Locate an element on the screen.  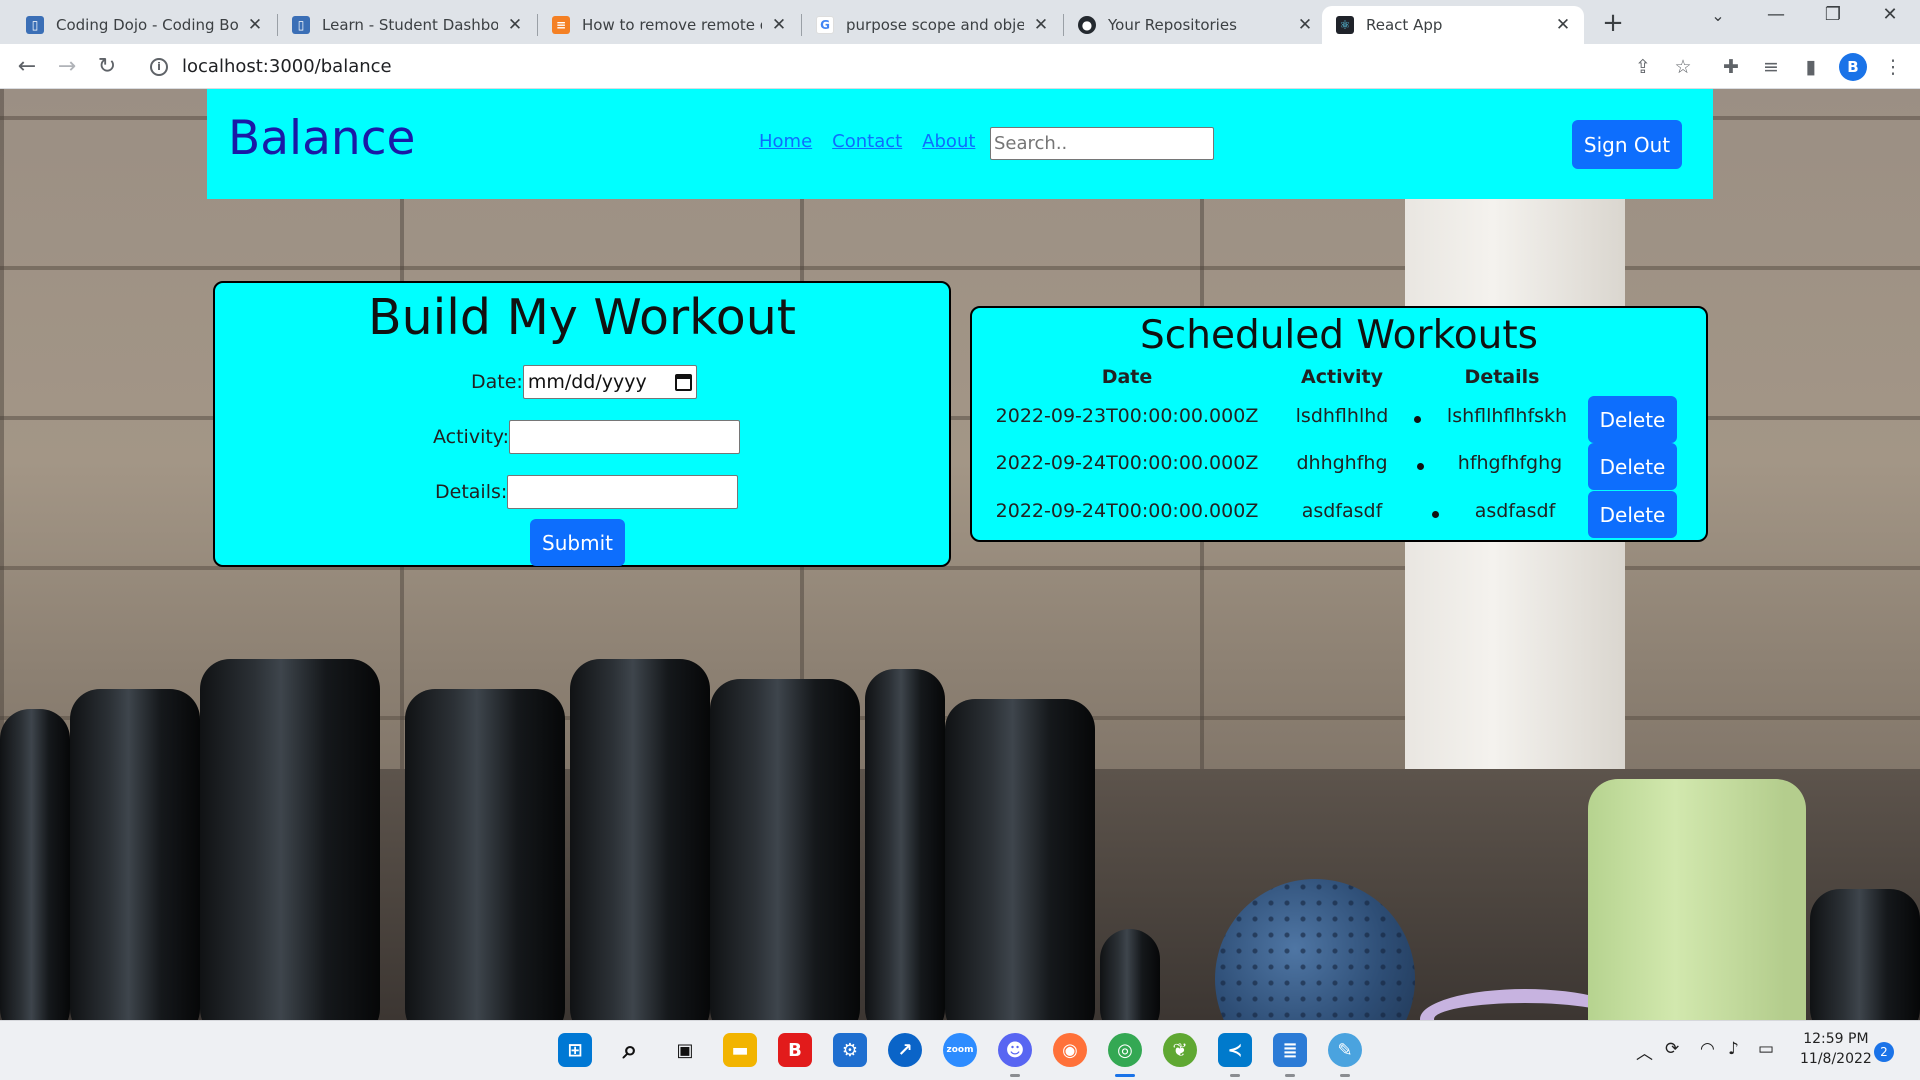
activity-input is located at coordinates (625, 437).